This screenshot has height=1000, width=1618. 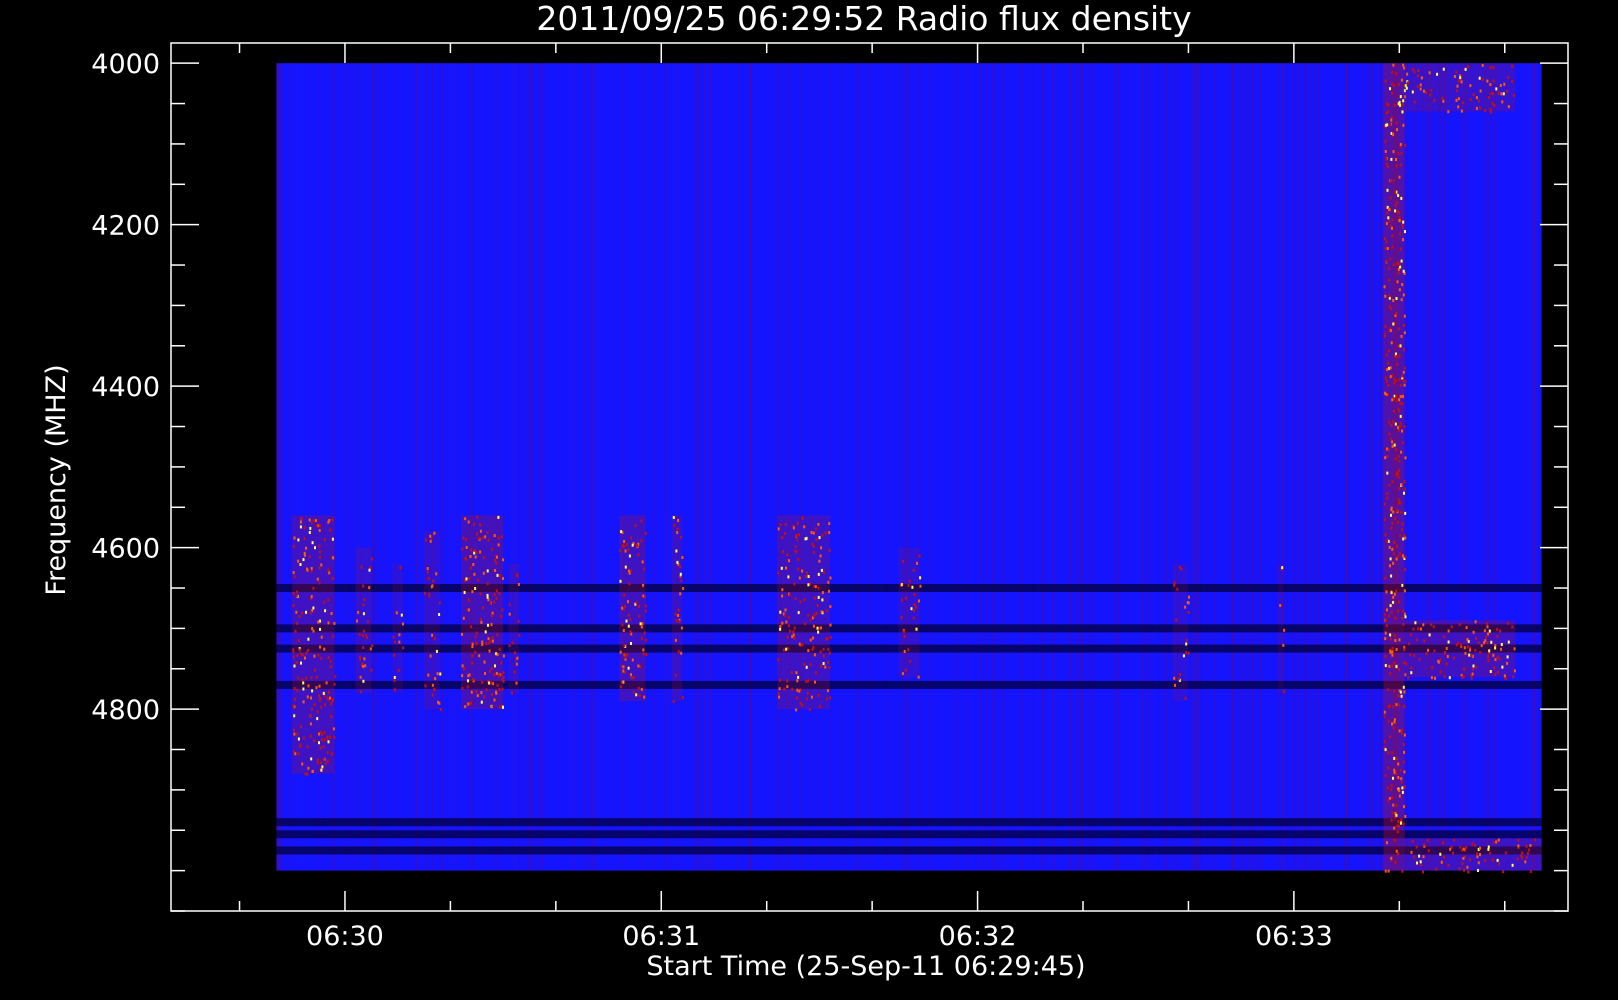 What do you see at coordinates (978, 936) in the screenshot?
I see `x-tick-label: 06:32` at bounding box center [978, 936].